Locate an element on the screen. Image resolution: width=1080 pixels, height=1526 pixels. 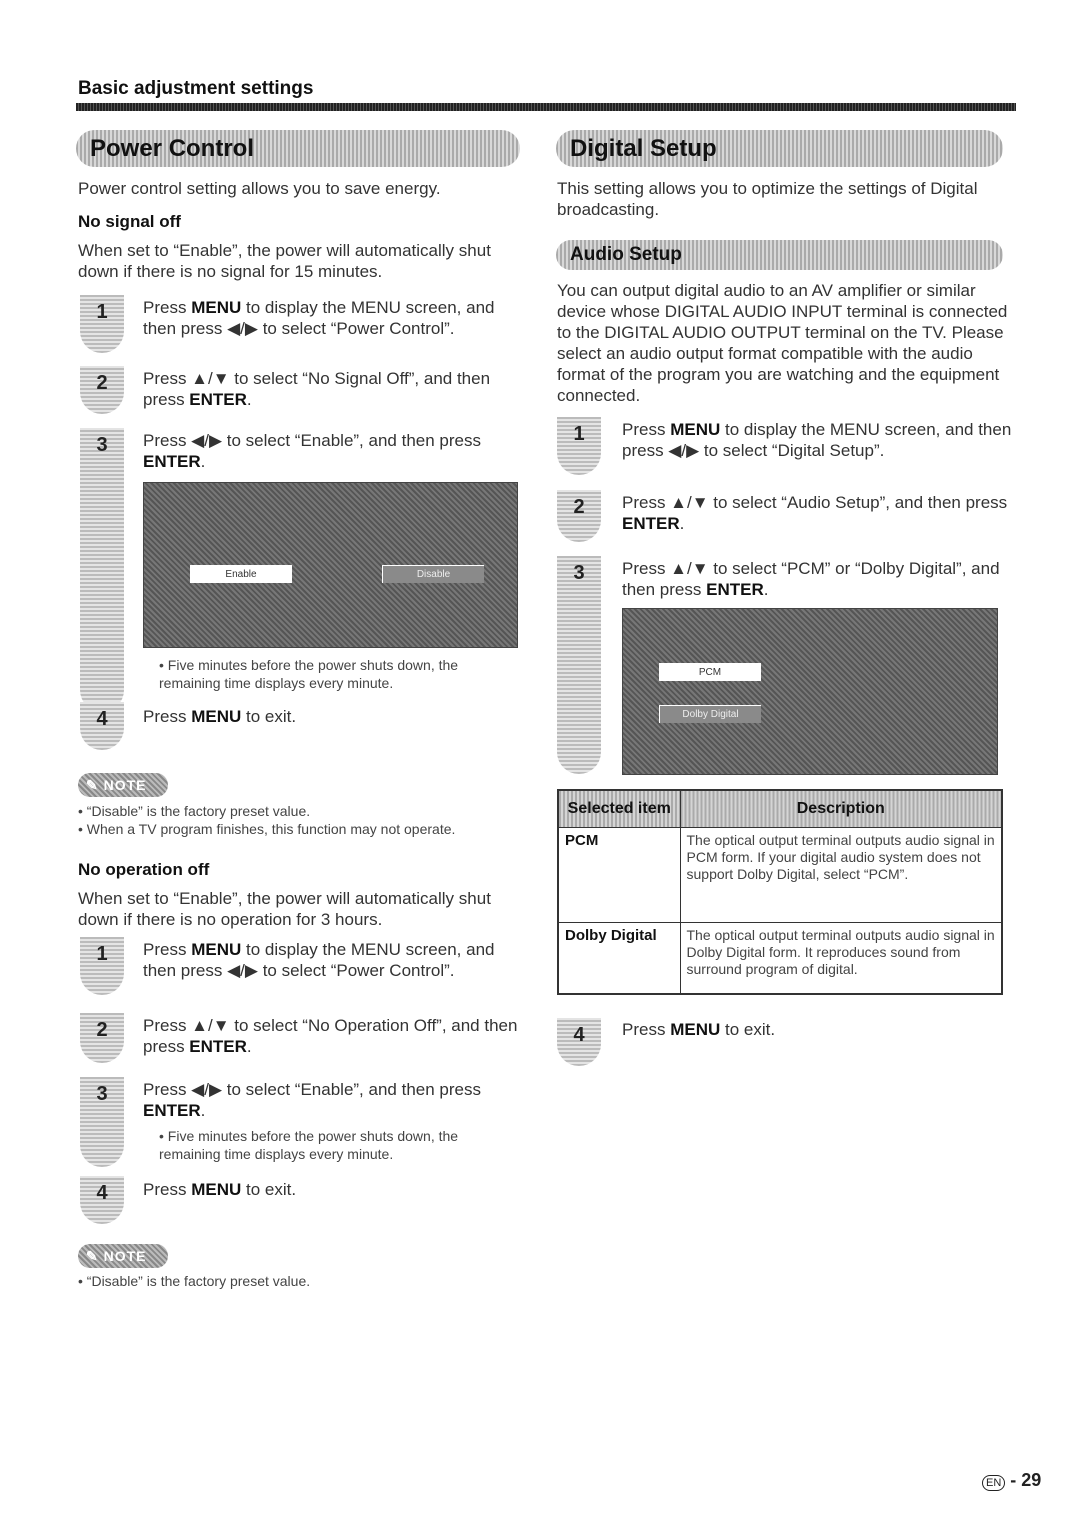
col-selected-item: Selected item is located at coordinates (619, 808).